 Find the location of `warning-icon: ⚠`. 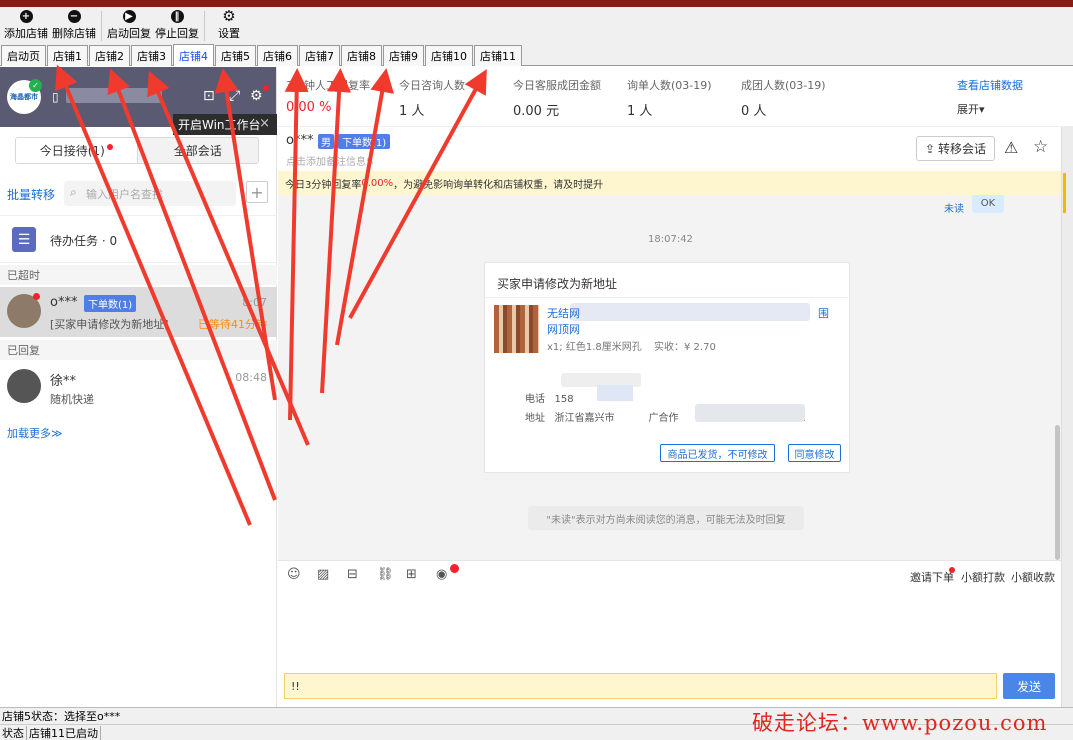

warning-icon: ⚠ is located at coordinates (1011, 147).